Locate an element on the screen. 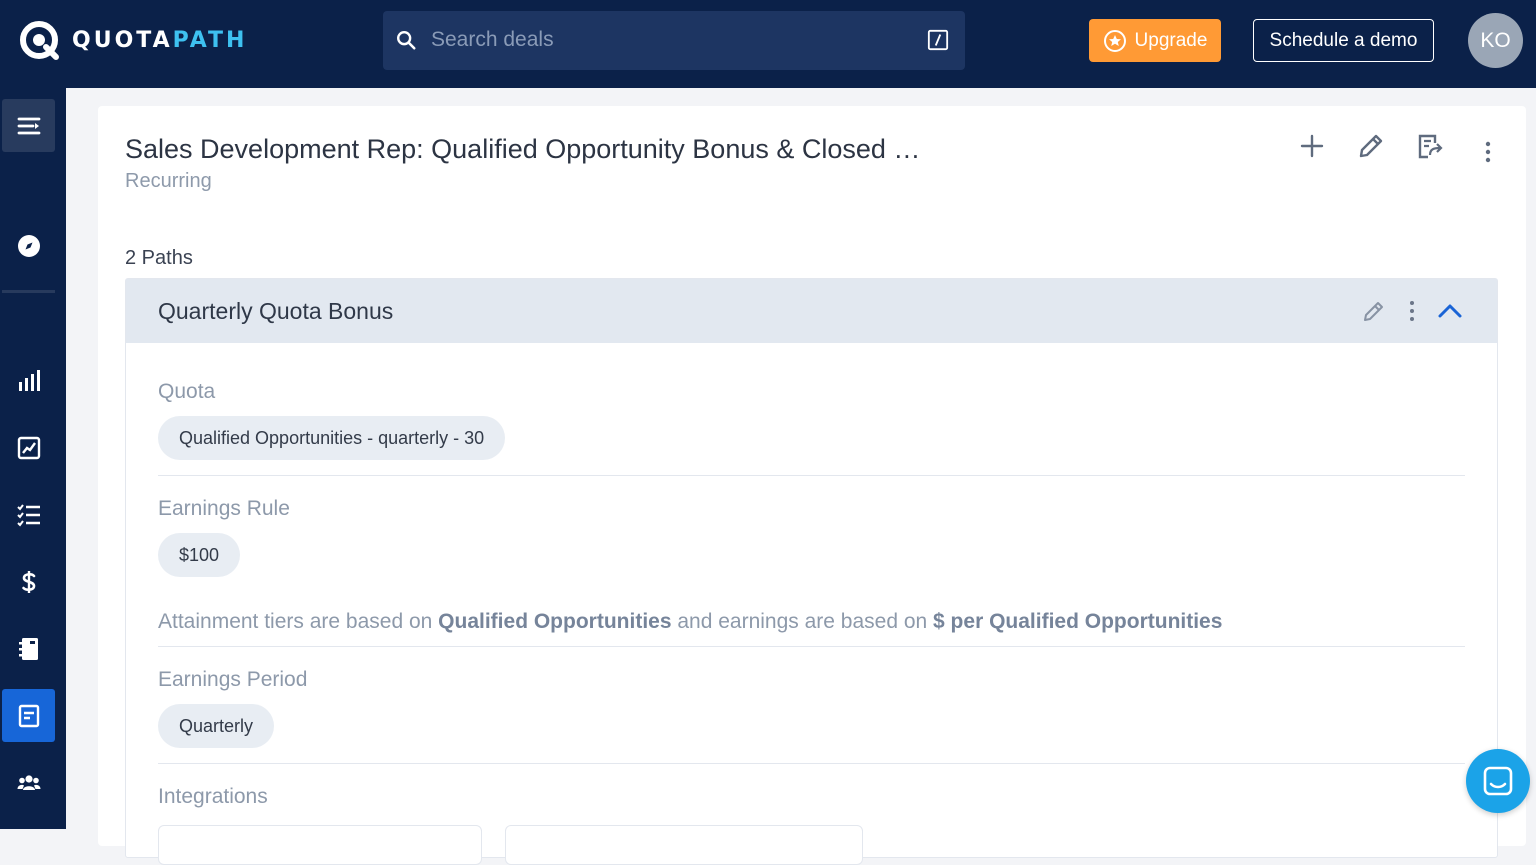 The height and width of the screenshot is (865, 1536). document-icon is located at coordinates (28, 715).